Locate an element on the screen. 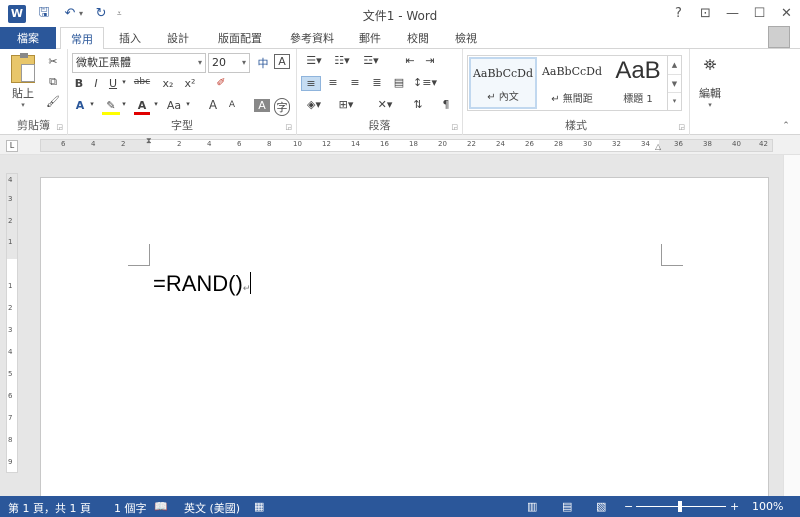 The image size is (800, 517). ruler-mark: 22 is located at coordinates (471, 144).